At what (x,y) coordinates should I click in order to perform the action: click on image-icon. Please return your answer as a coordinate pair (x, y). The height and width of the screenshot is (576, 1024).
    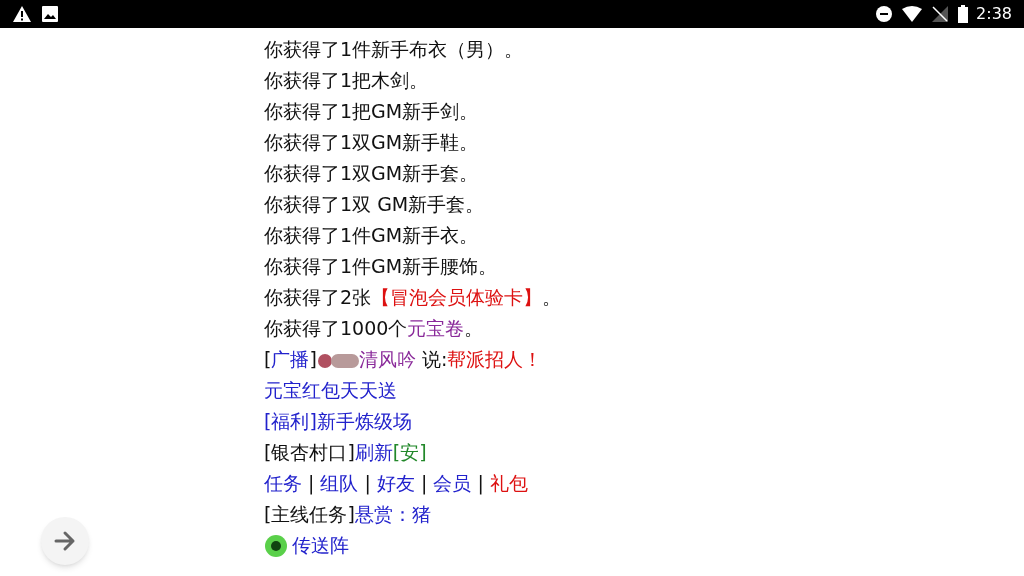
    Looking at the image, I should click on (50, 14).